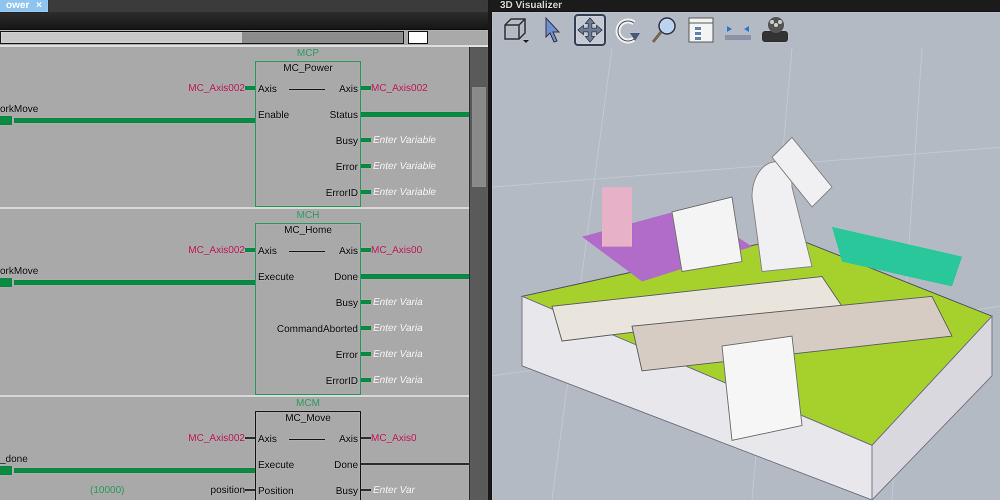  Describe the element at coordinates (274, 115) in the screenshot. I see `input-pin: Enable` at that location.